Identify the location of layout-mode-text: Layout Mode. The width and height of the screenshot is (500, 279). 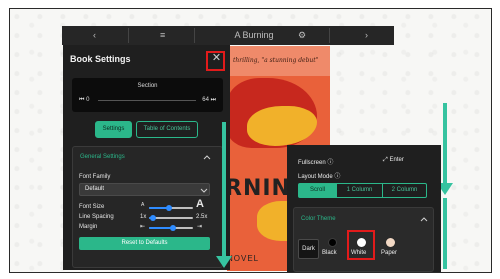
(315, 177).